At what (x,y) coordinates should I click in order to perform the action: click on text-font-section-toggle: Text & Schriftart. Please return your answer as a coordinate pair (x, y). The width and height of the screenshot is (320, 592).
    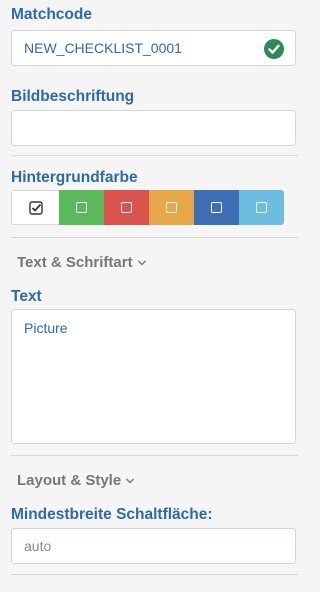
    Looking at the image, I should click on (82, 262).